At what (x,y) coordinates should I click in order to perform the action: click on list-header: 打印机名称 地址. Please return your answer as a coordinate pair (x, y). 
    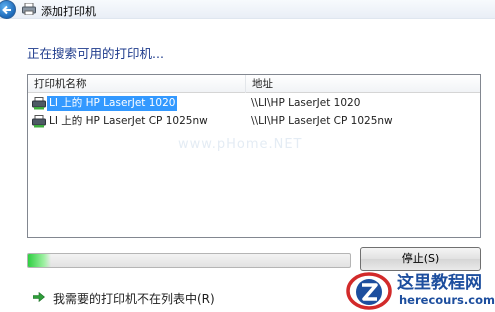
    Looking at the image, I should click on (254, 84).